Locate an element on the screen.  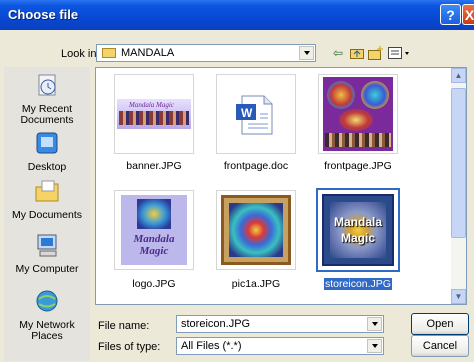
filetype-value: All Files (*.*) is located at coordinates (211, 346).